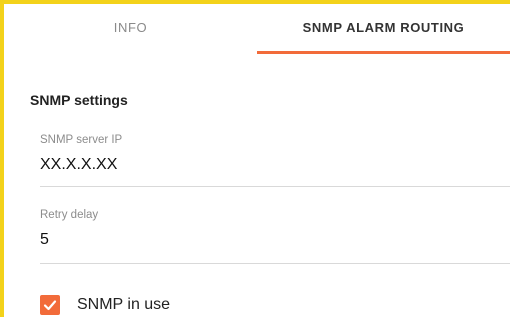  I want to click on retry-delay-label: Retry delay, so click(69, 215).